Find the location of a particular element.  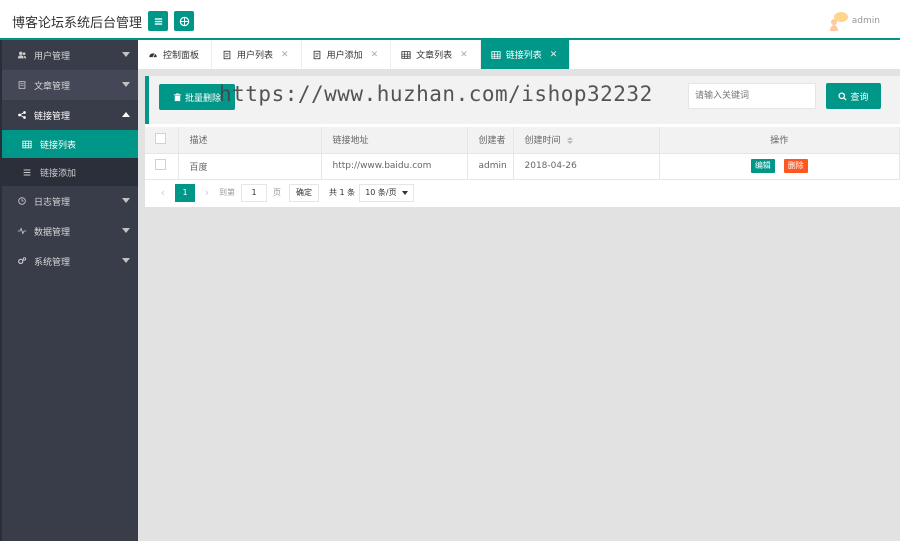

table-header-row: 描述 链接地址 创建者 创建时间 操作 is located at coordinates (522, 140).